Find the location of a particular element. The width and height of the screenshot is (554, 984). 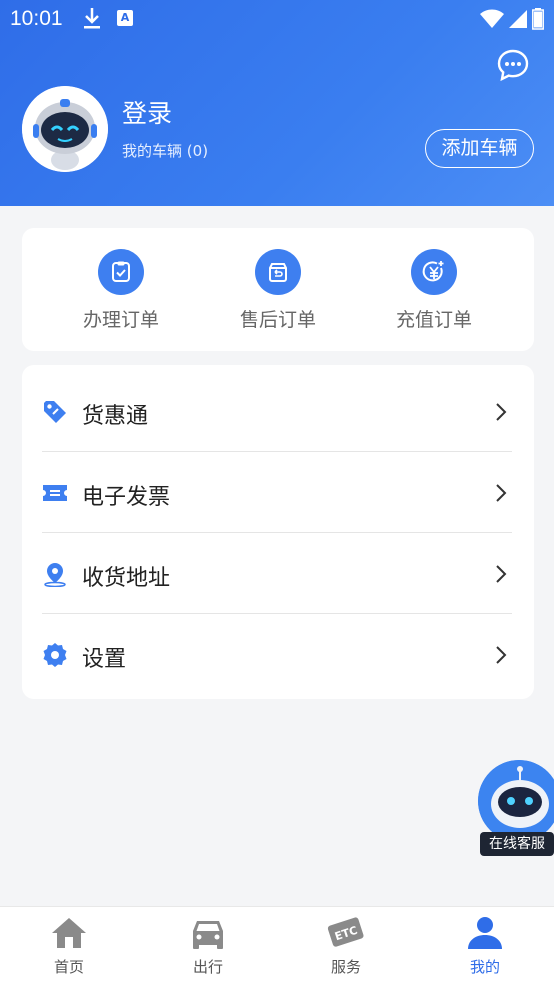

tab-label: 首页 is located at coordinates (68, 967).